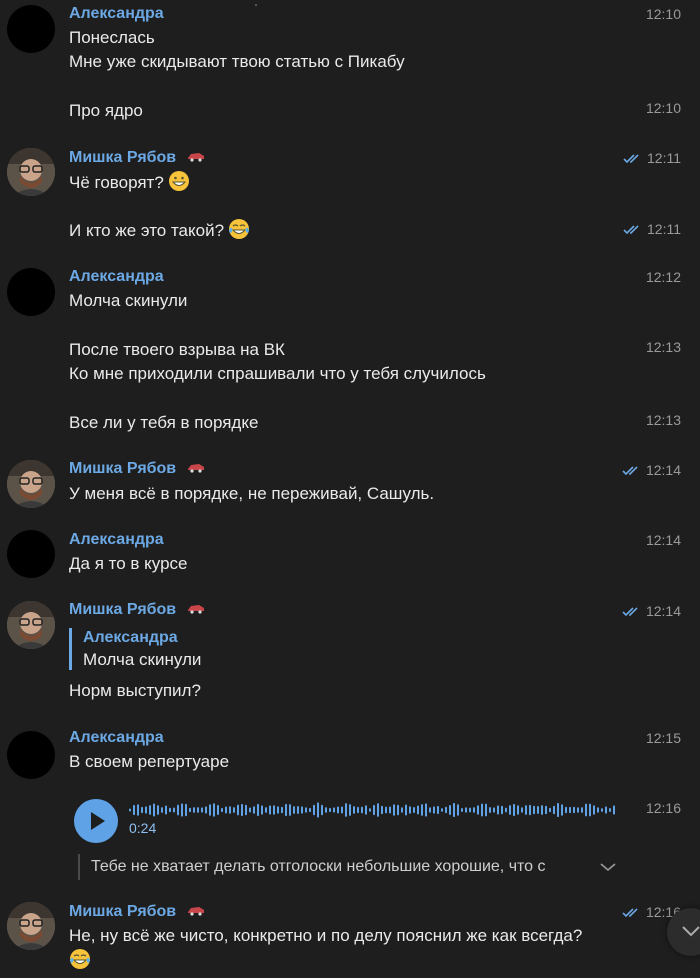 This screenshot has height=978, width=700. What do you see at coordinates (663, 277) in the screenshot?
I see `message-time: 12:12` at bounding box center [663, 277].